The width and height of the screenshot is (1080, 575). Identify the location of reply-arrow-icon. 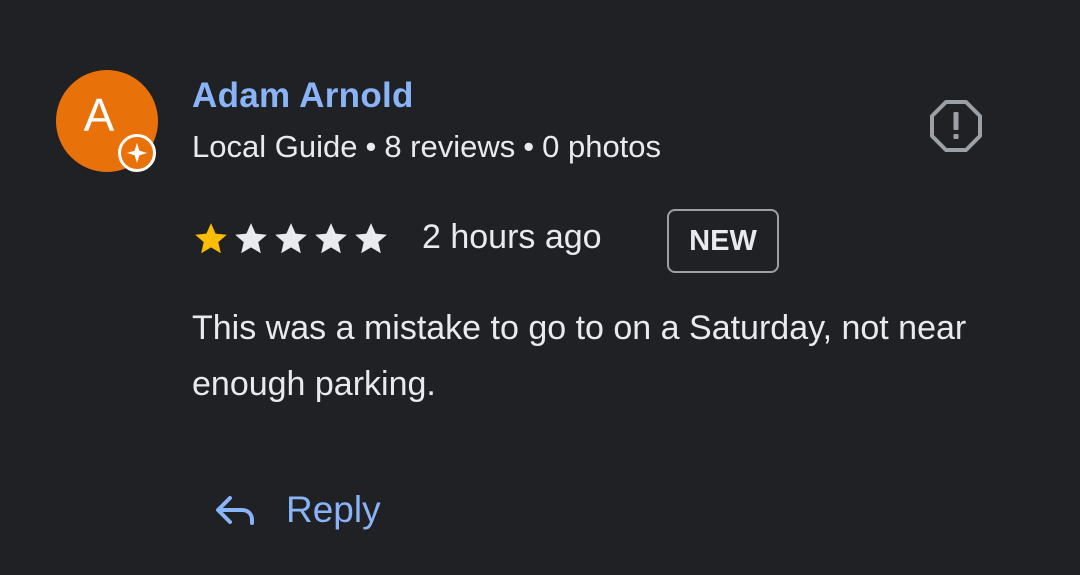
(235, 510).